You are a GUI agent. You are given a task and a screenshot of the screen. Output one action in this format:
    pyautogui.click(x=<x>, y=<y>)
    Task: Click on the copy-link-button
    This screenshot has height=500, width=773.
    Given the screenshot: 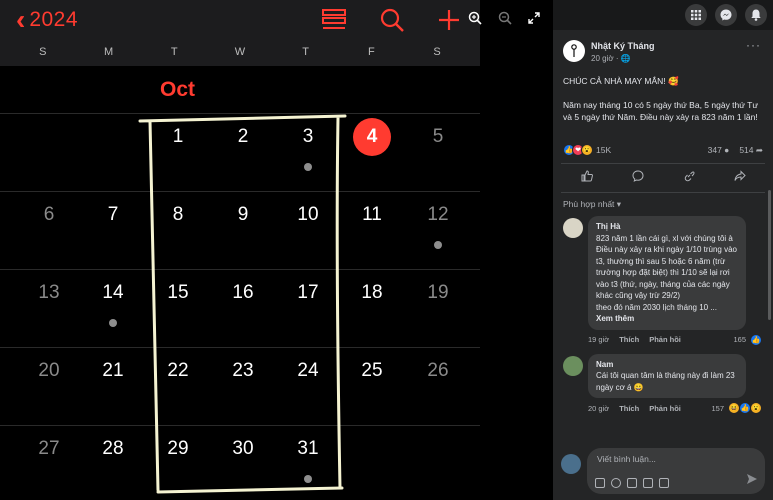 What is the action you would take?
    pyautogui.click(x=689, y=178)
    